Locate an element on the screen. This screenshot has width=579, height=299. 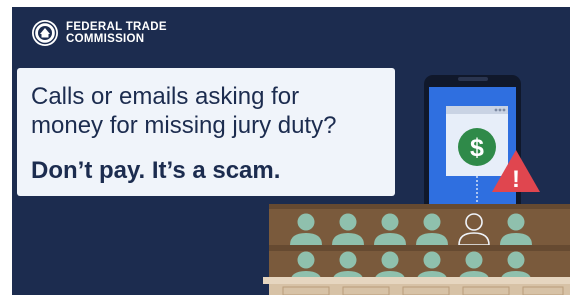
warning-symbol: ! is located at coordinates (516, 179).